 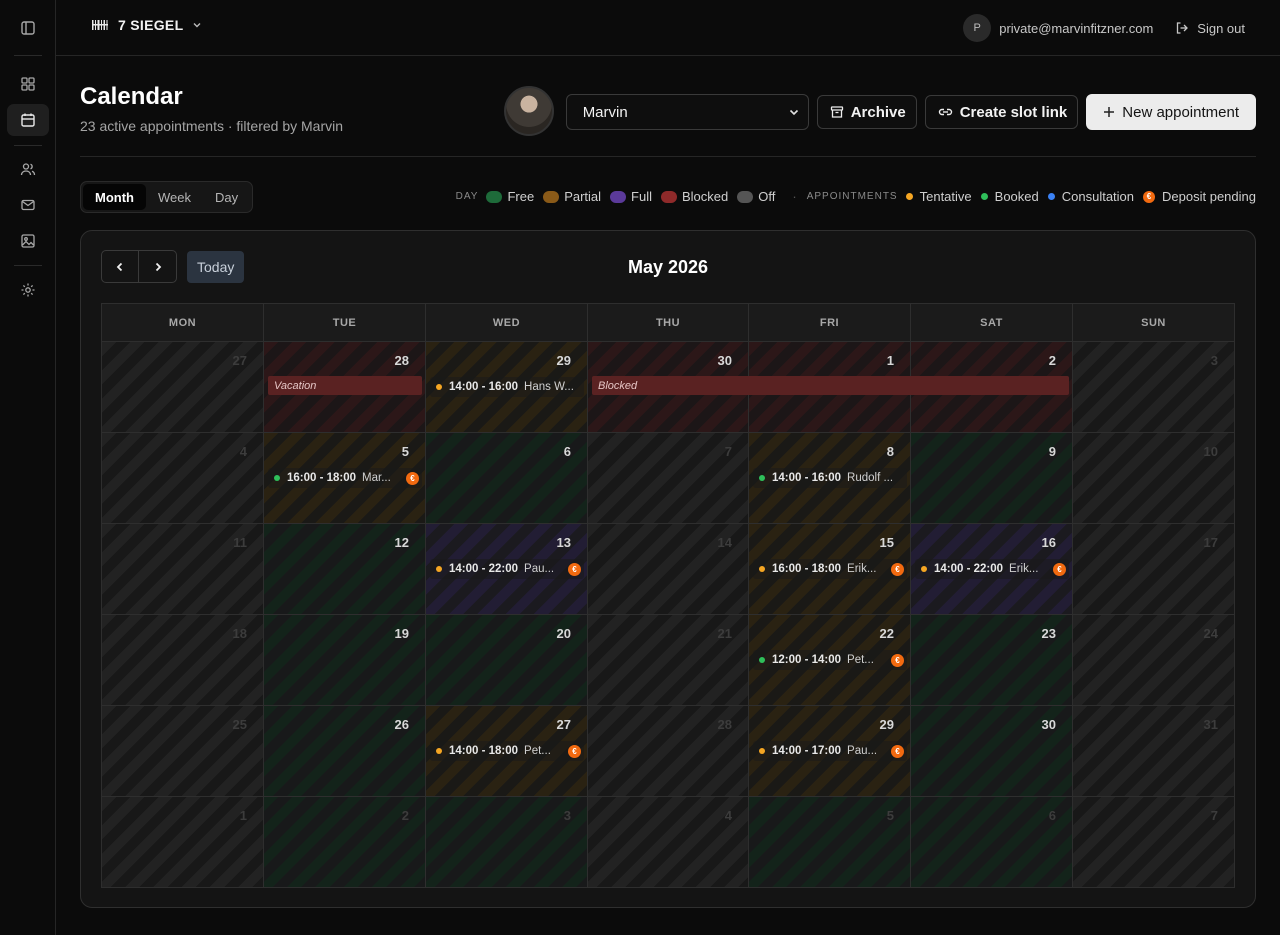 What do you see at coordinates (668, 751) in the screenshot?
I see `day-cell: 28` at bounding box center [668, 751].